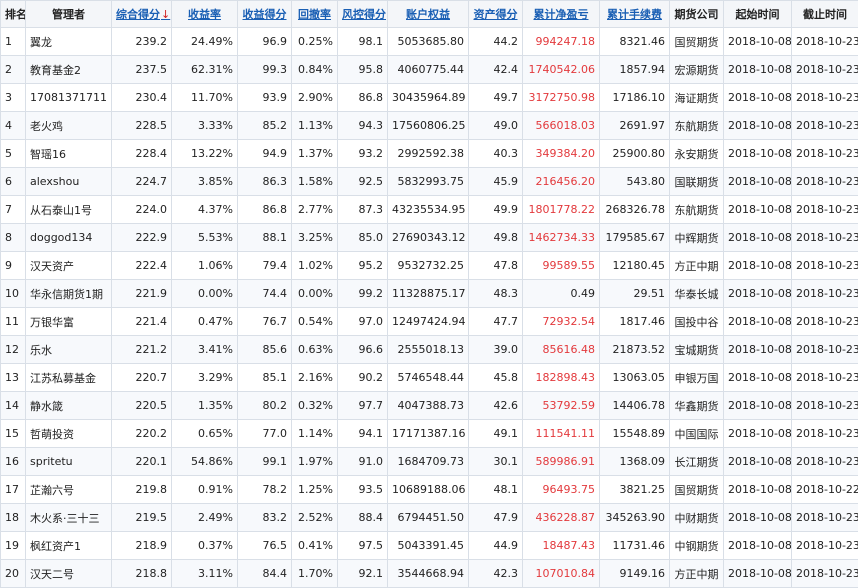 This screenshot has width=858, height=588. Describe the element at coordinates (265, 462) in the screenshot. I see `cell-return-score: 99.1` at that location.